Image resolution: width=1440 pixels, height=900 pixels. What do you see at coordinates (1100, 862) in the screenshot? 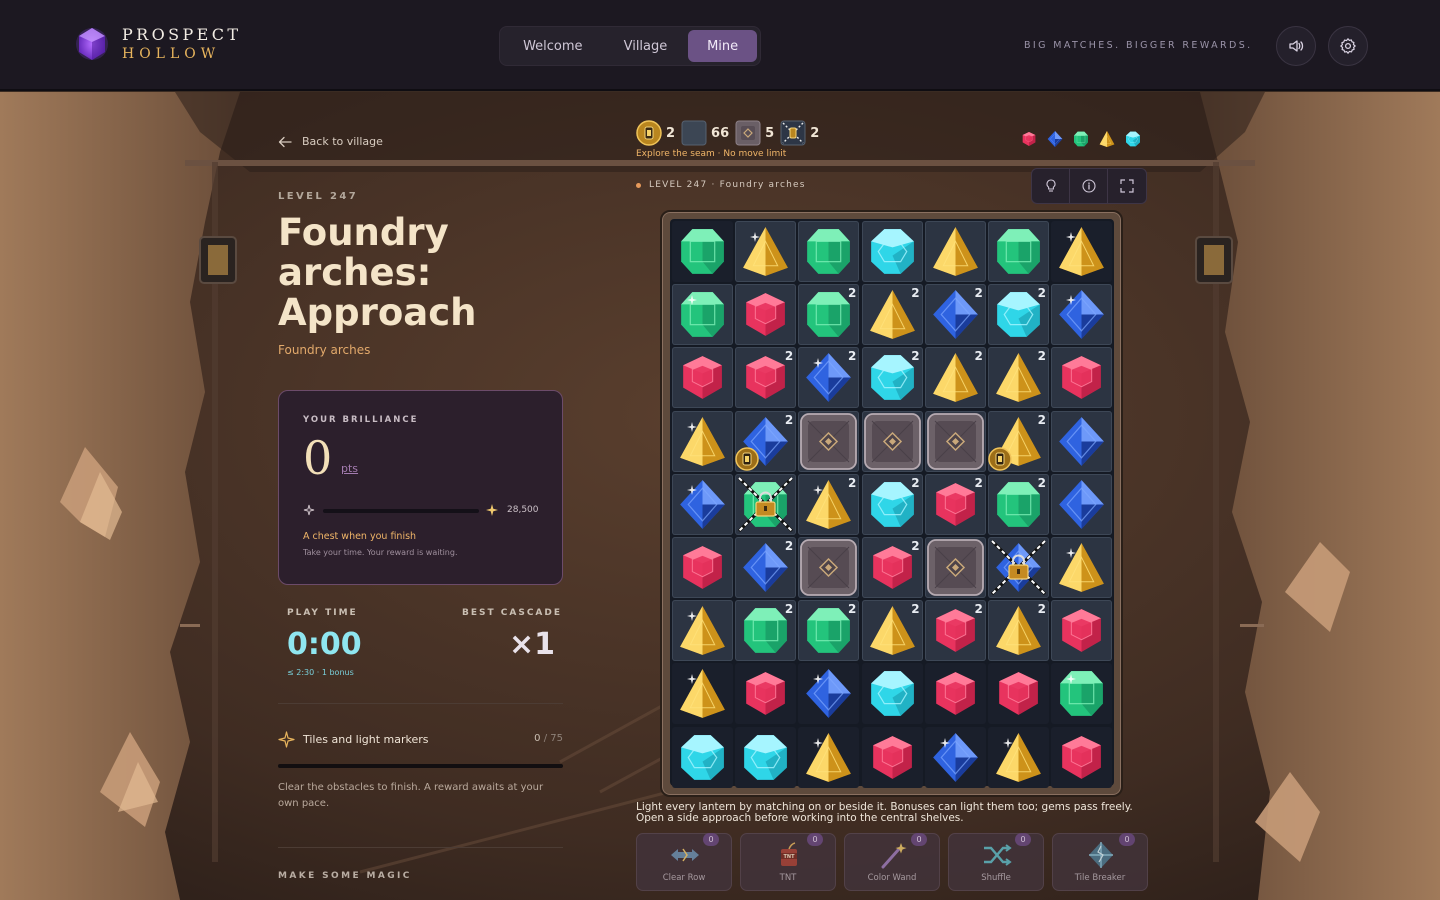
I see `booster-tile-breaker: 0 Tile Breaker` at bounding box center [1100, 862].